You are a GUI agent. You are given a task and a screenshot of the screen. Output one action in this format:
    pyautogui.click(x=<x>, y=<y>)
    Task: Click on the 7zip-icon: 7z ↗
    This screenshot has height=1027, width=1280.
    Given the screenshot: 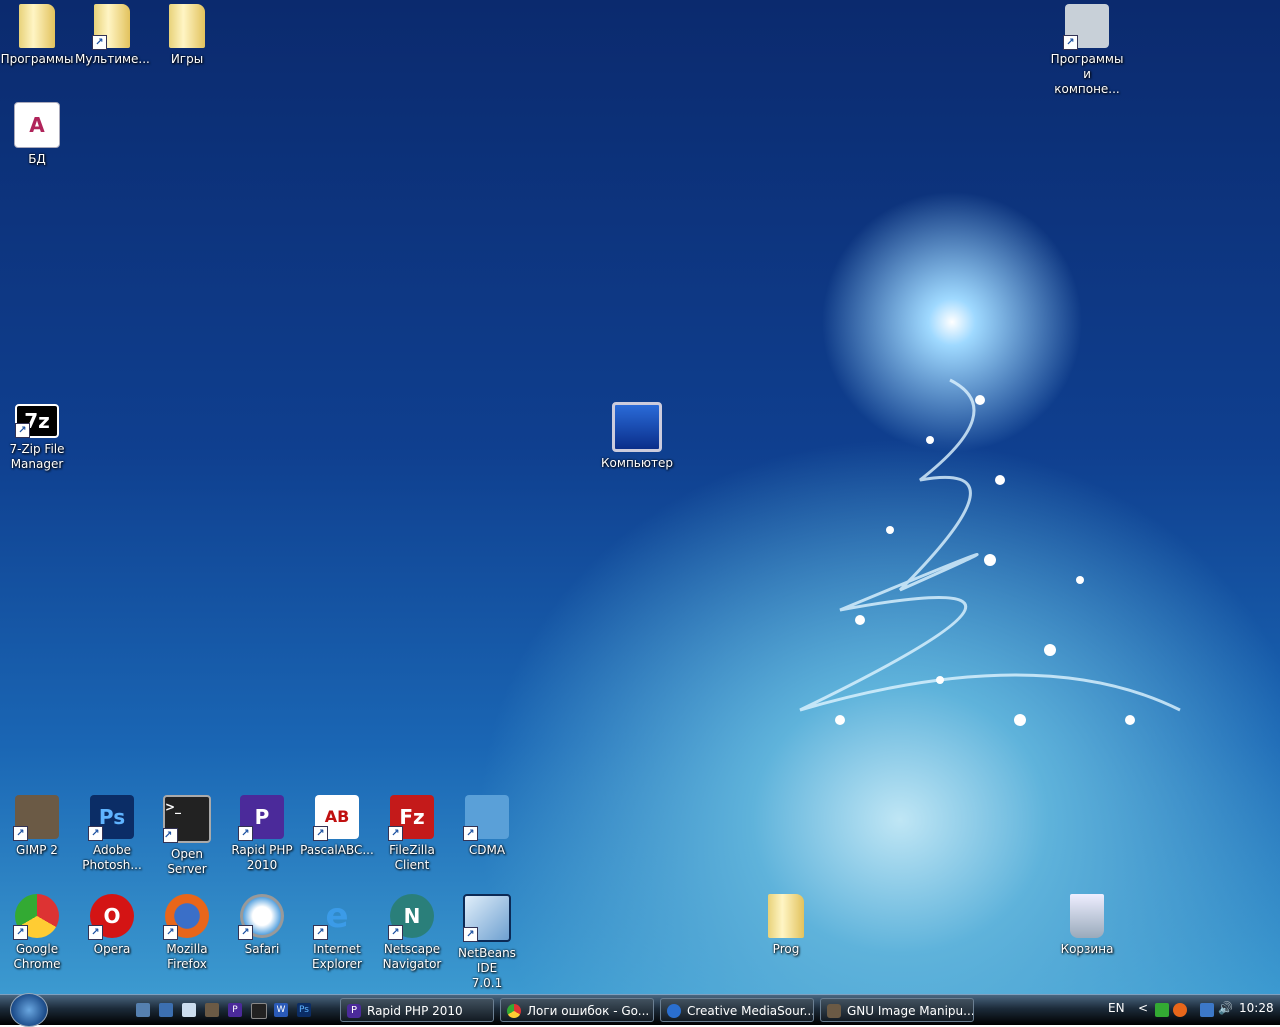 What is the action you would take?
    pyautogui.click(x=37, y=421)
    